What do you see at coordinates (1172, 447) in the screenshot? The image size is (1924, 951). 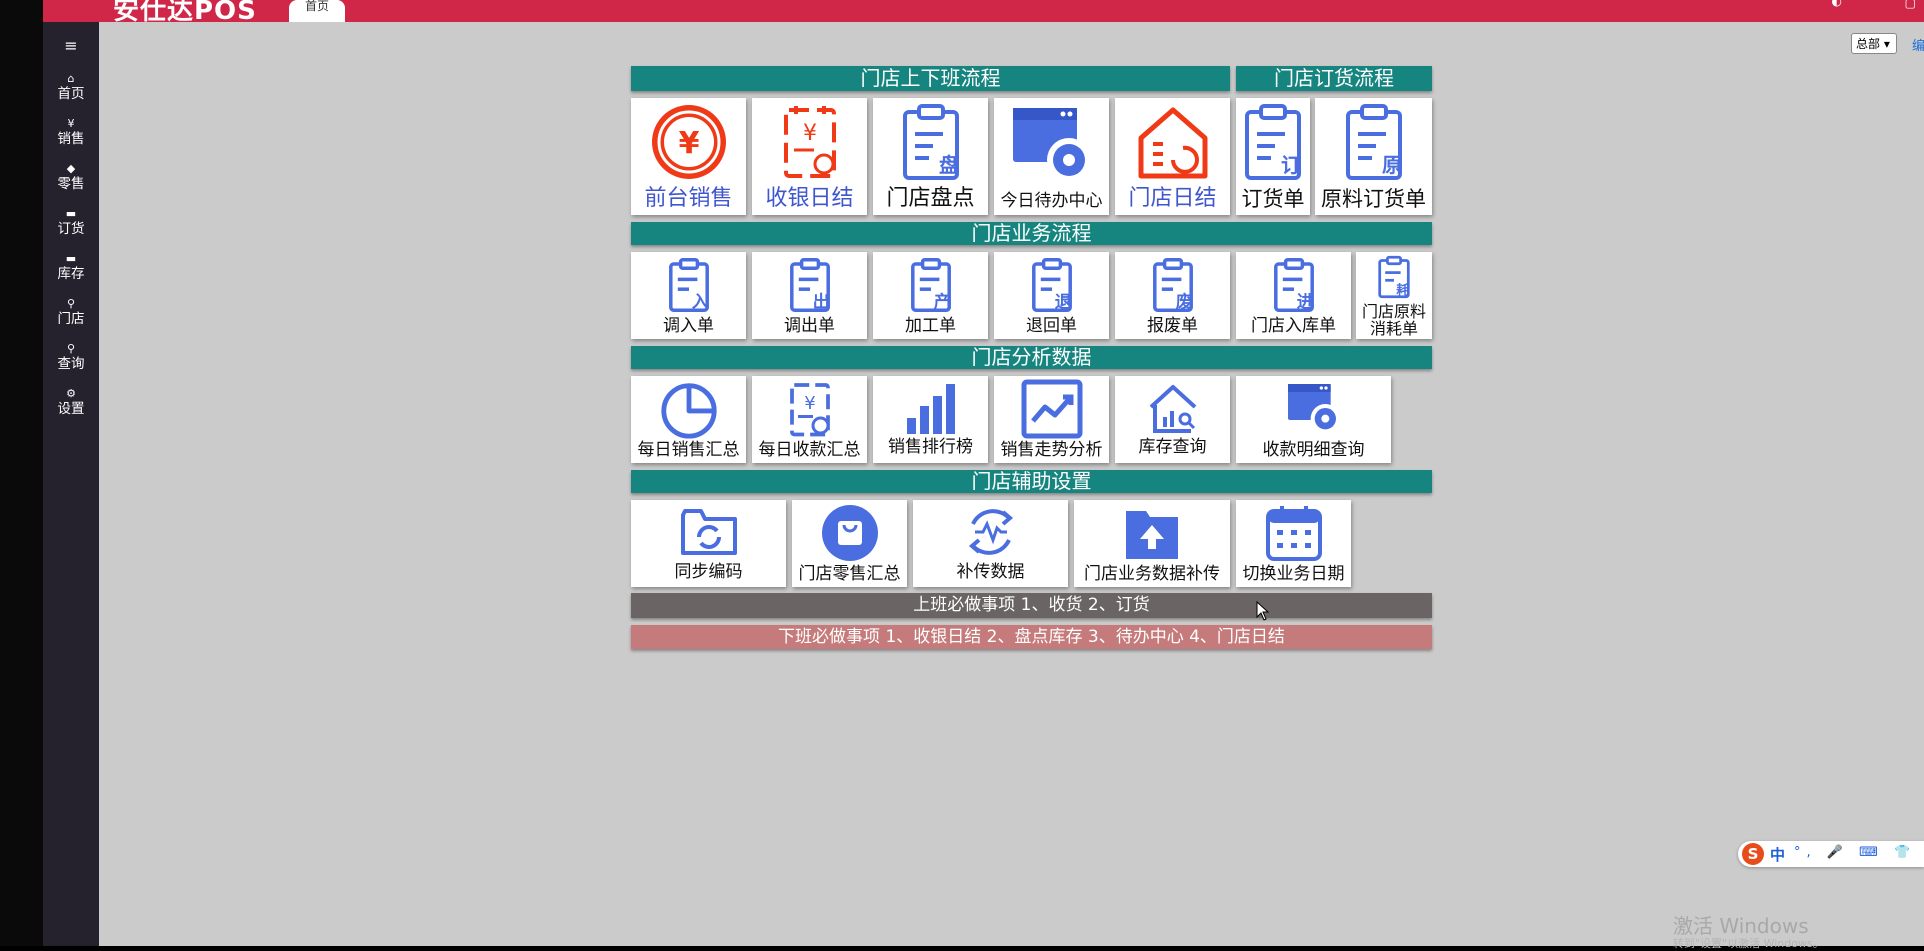 I see `tile-label: 库存查询` at bounding box center [1172, 447].